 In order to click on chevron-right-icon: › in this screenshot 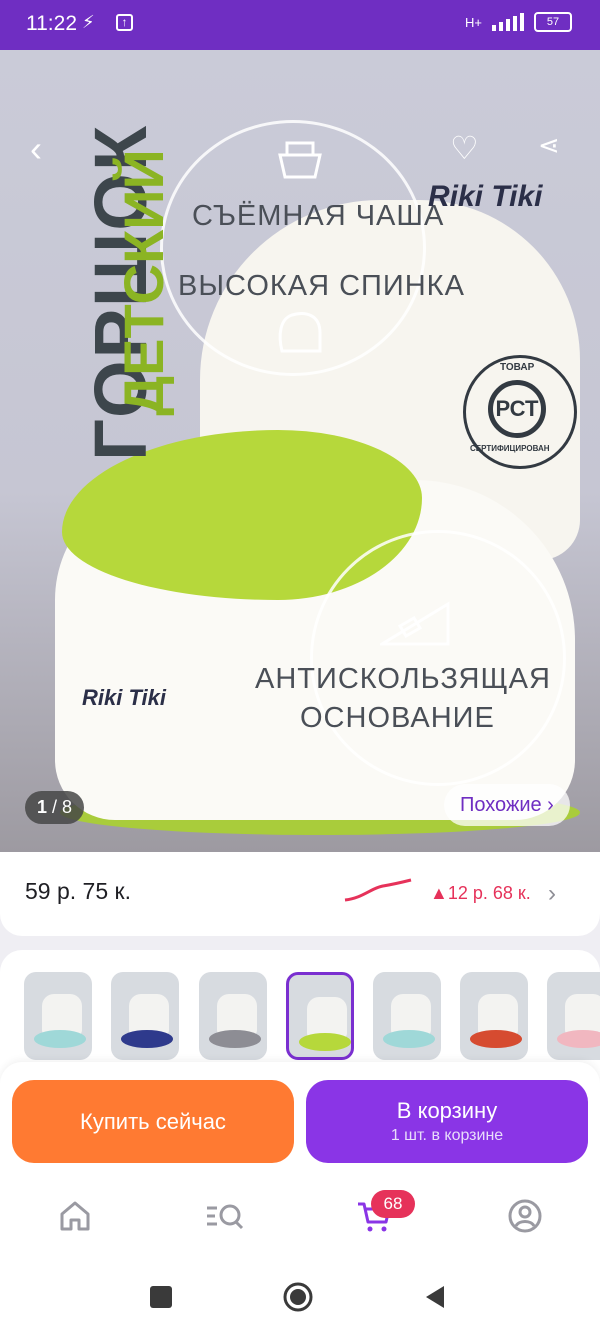, I will do `click(552, 894)`.